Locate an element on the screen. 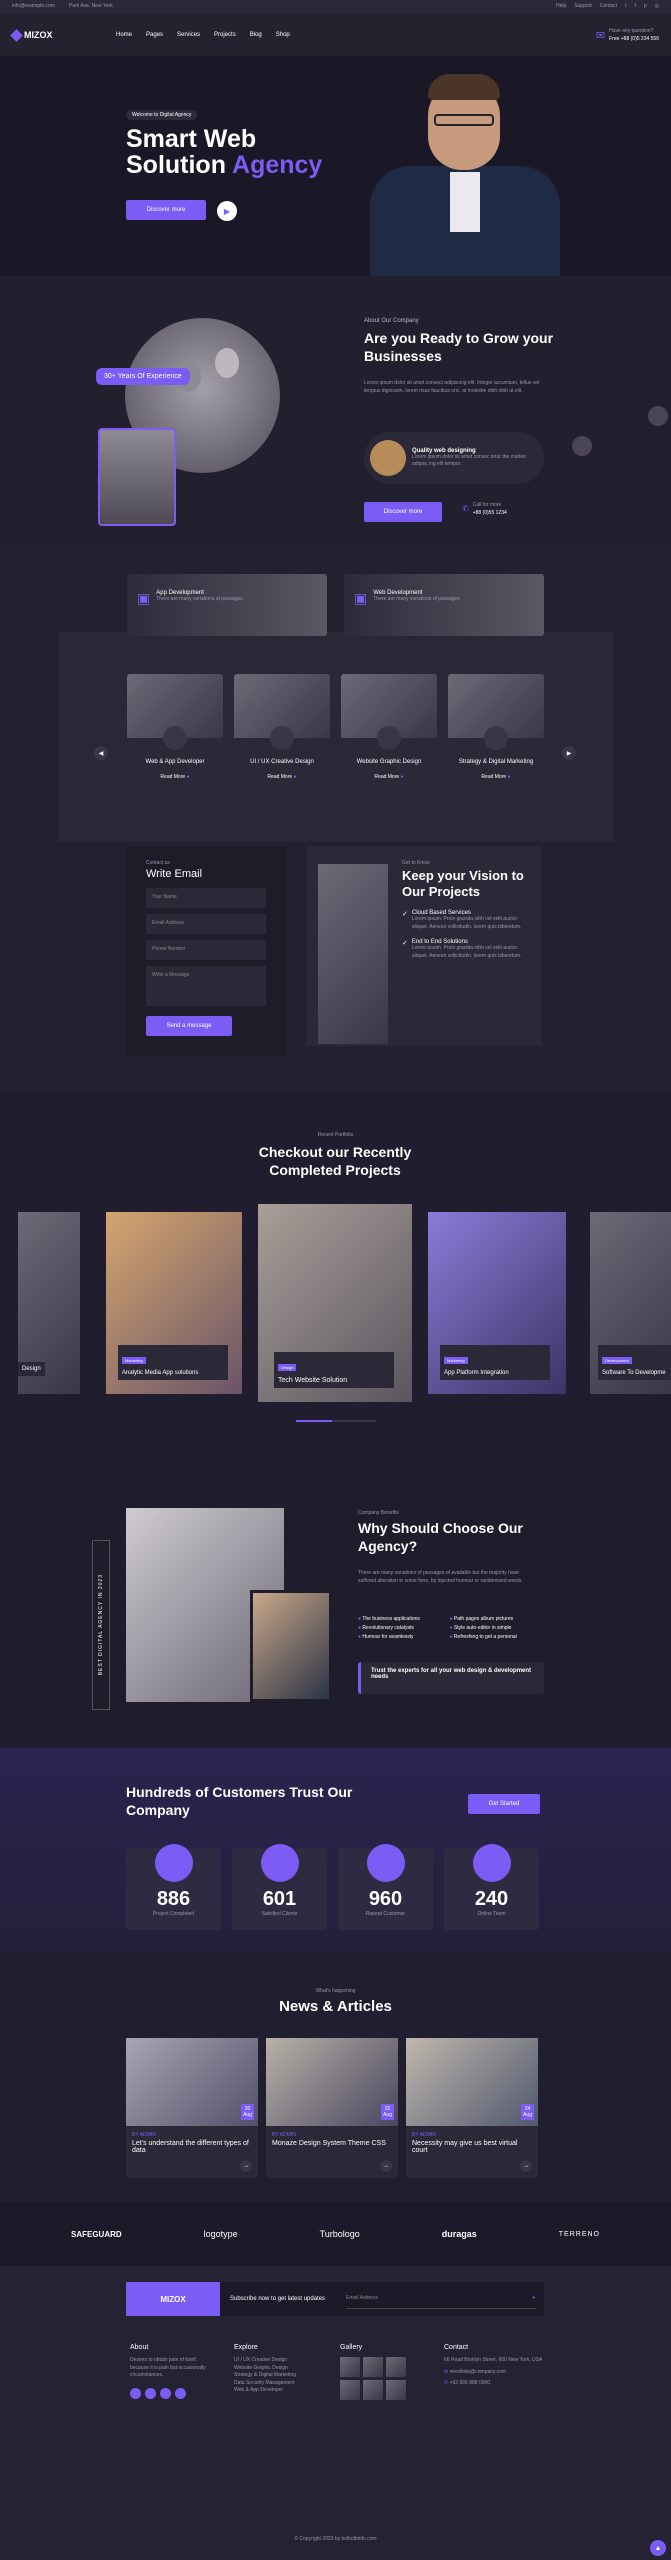  portfolio-item: Marketing App Platform Integration is located at coordinates (497, 1303).